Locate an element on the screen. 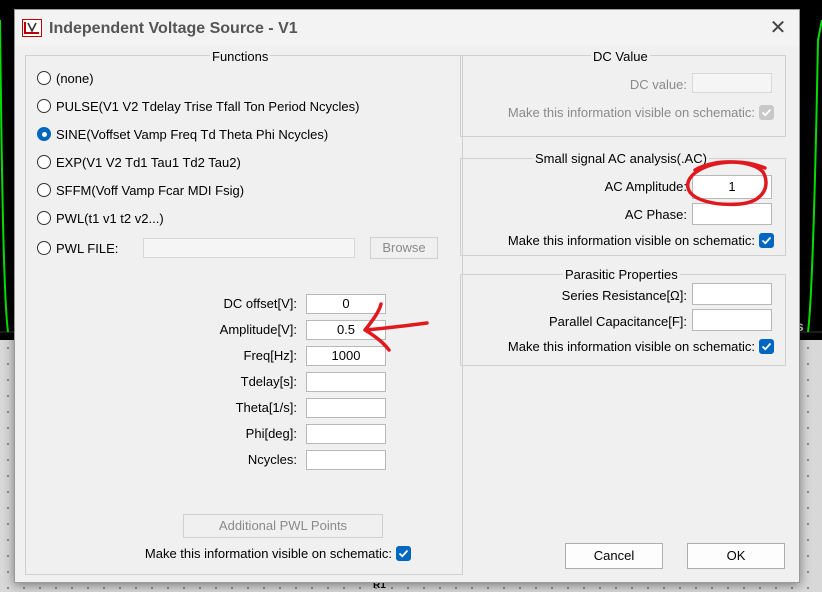 This screenshot has width=822, height=592. series-resistance-input is located at coordinates (732, 294).